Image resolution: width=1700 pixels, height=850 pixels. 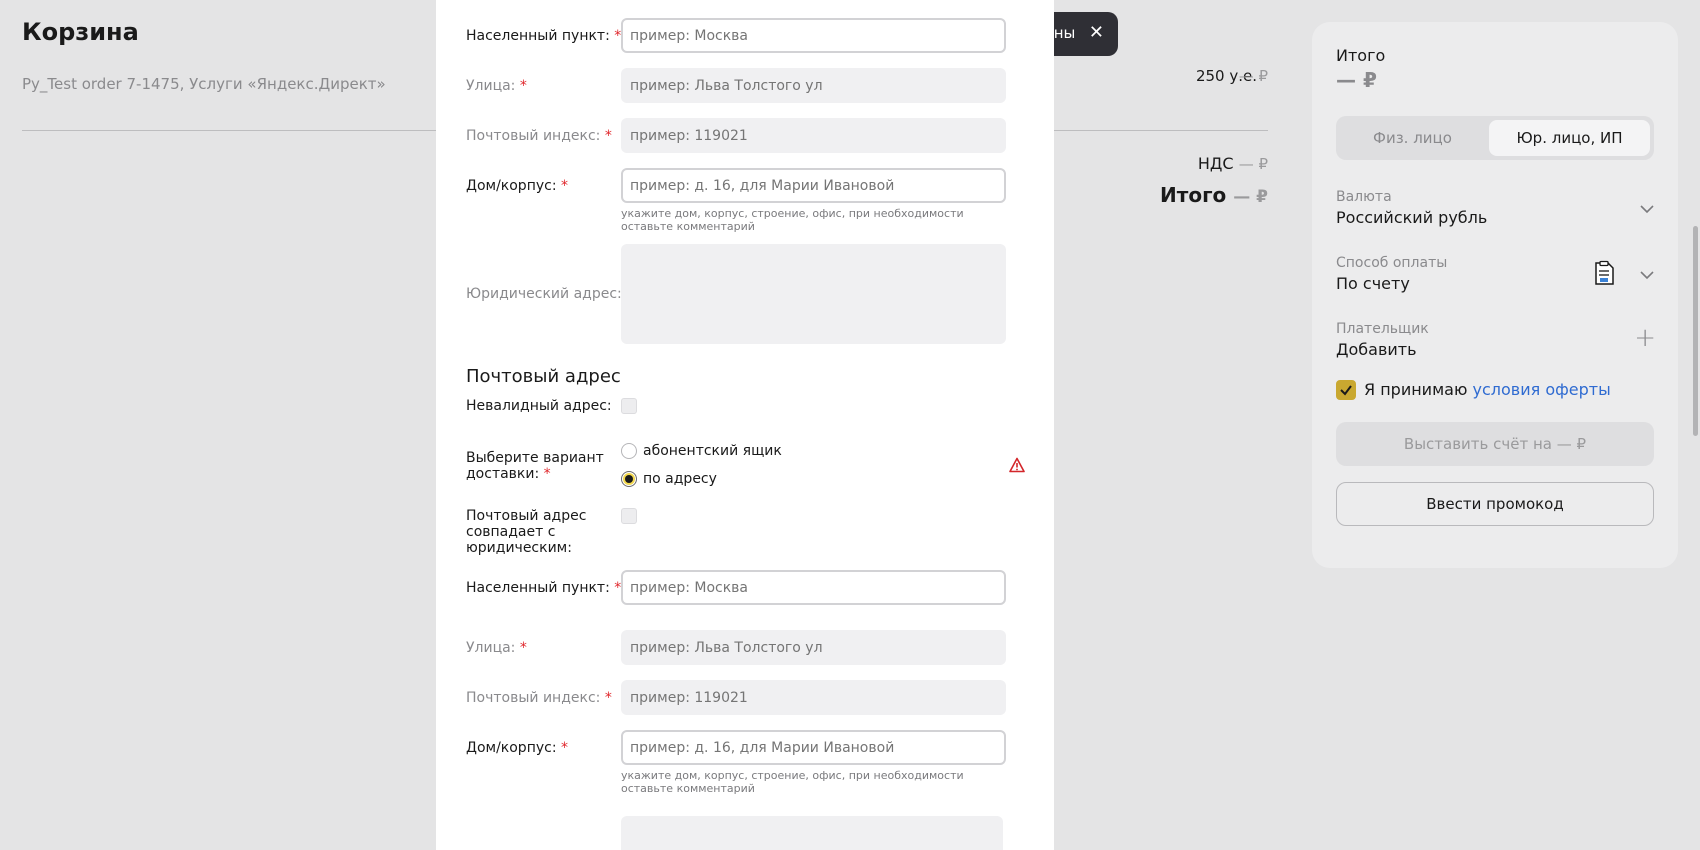 What do you see at coordinates (539, 698) in the screenshot?
I see `postal-zip-label: Почтовый индекс: *` at bounding box center [539, 698].